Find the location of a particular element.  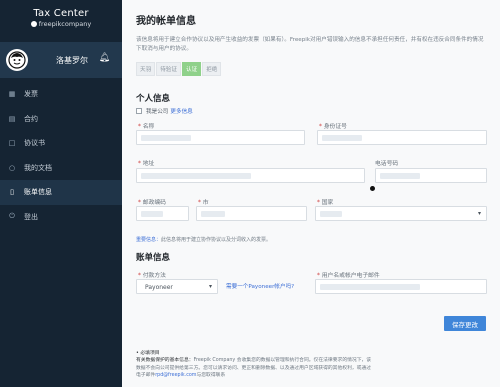

sidebar-item-agreements: □ 协议书 is located at coordinates (61, 143).